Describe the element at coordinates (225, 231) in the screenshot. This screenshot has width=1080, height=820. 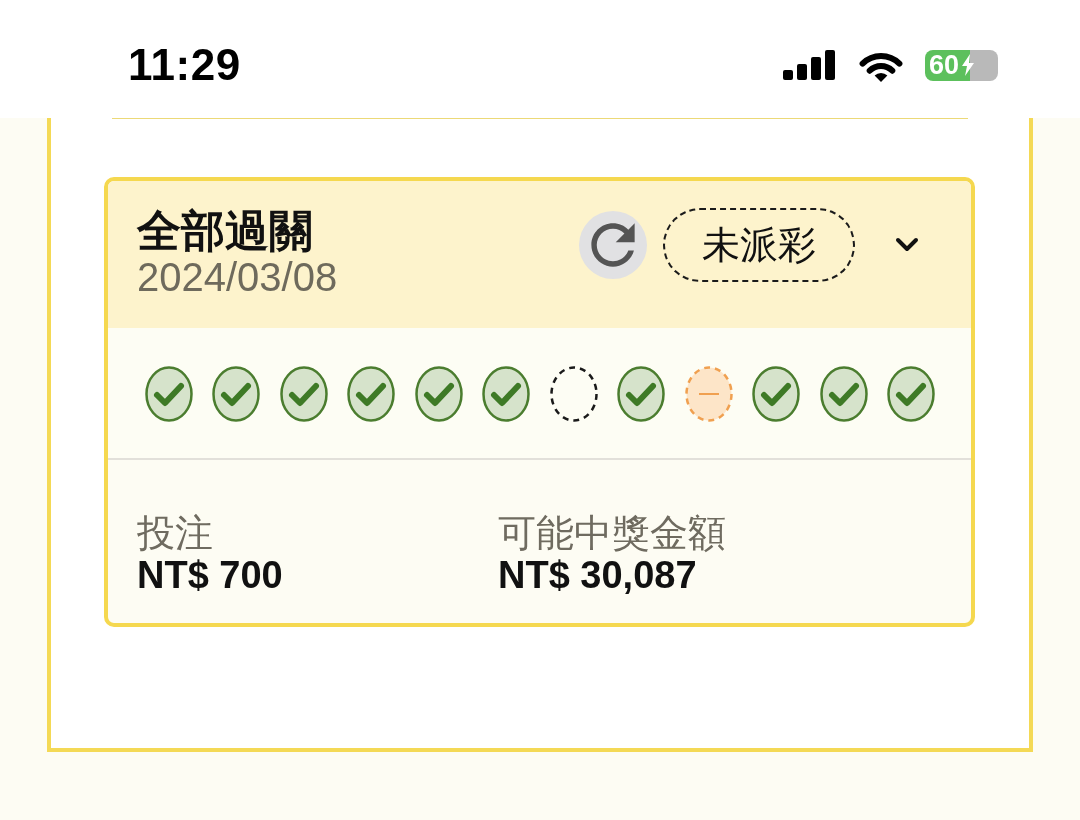
I see `bet-title: 全部過關` at that location.